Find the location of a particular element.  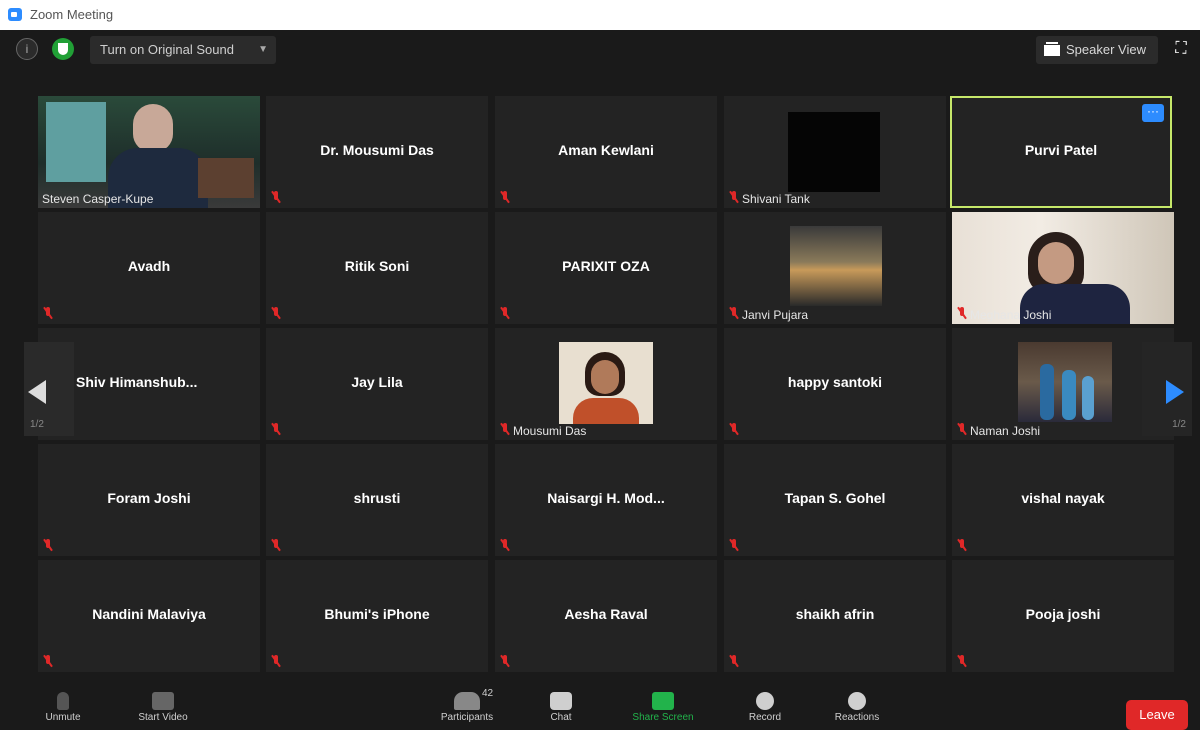

participant-name: vishal nayak is located at coordinates (1063, 498).